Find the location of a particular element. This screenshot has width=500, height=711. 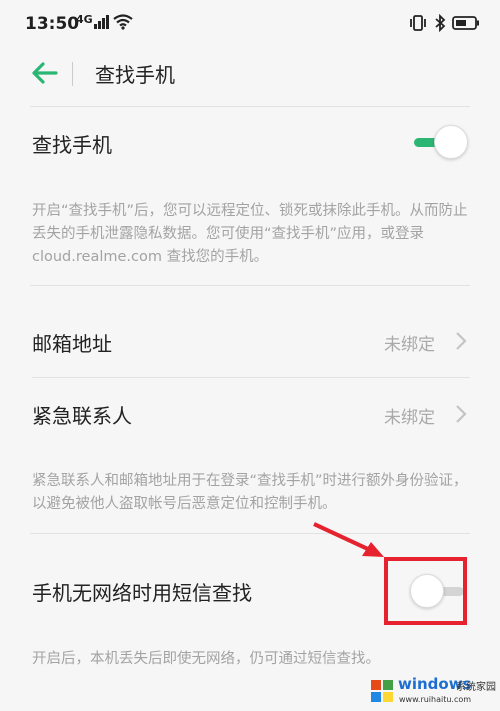

status-bar: 13:50 4G is located at coordinates (250, 23).